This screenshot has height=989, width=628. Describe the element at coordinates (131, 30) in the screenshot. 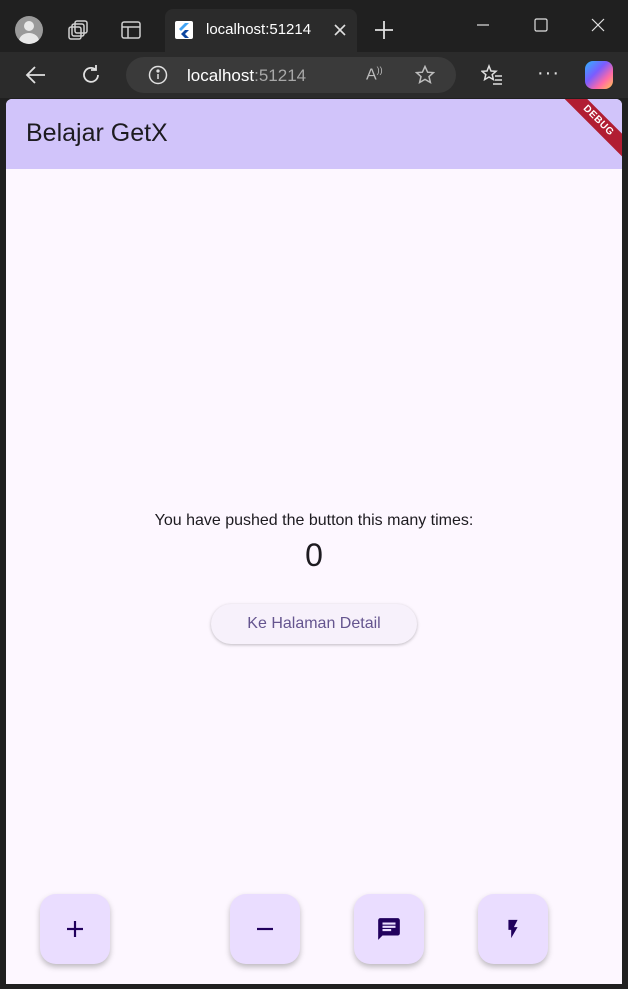

I see `tab-actions-icon` at that location.